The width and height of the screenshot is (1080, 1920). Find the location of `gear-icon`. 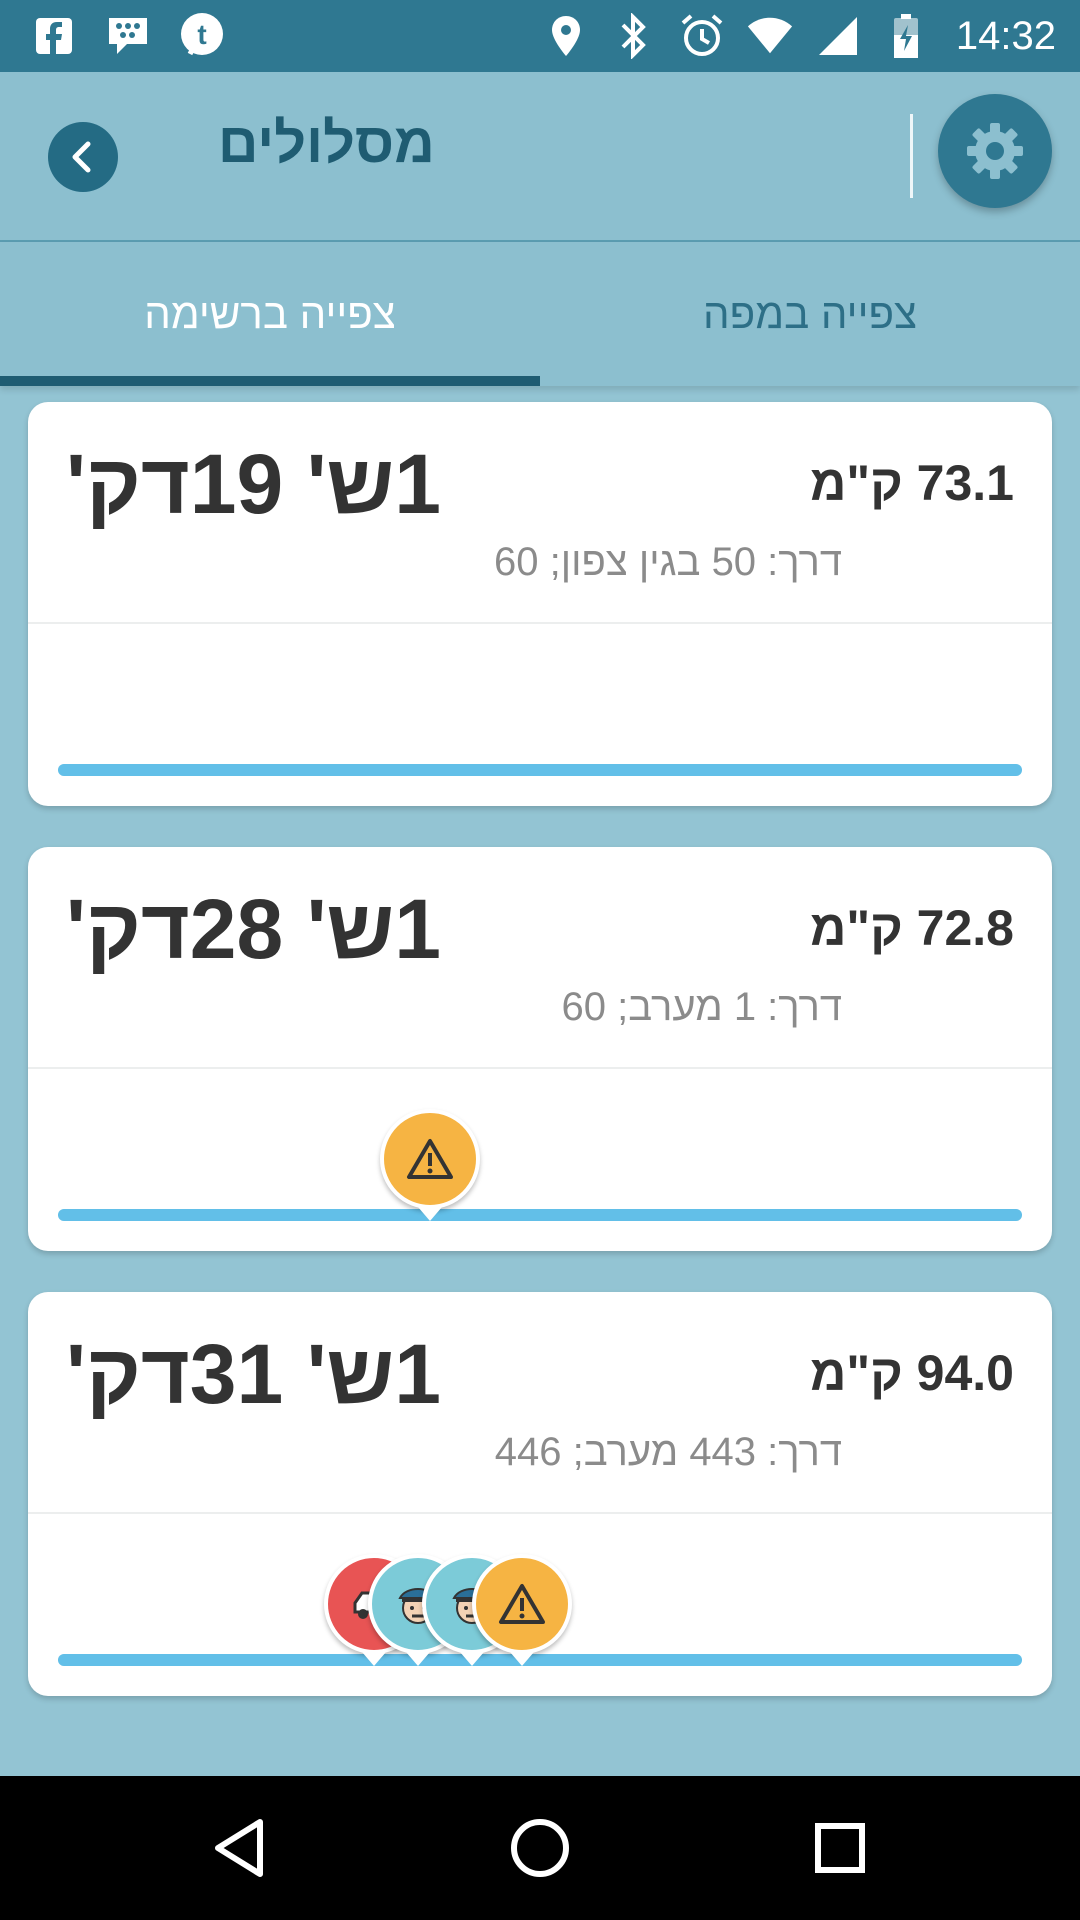

gear-icon is located at coordinates (995, 151).